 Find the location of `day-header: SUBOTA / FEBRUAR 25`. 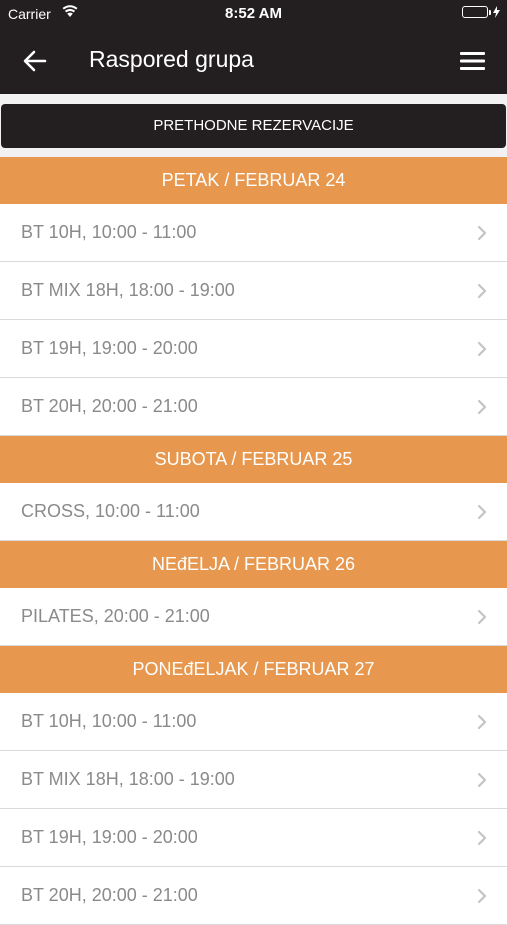

day-header: SUBOTA / FEBRUAR 25 is located at coordinates (253, 459).